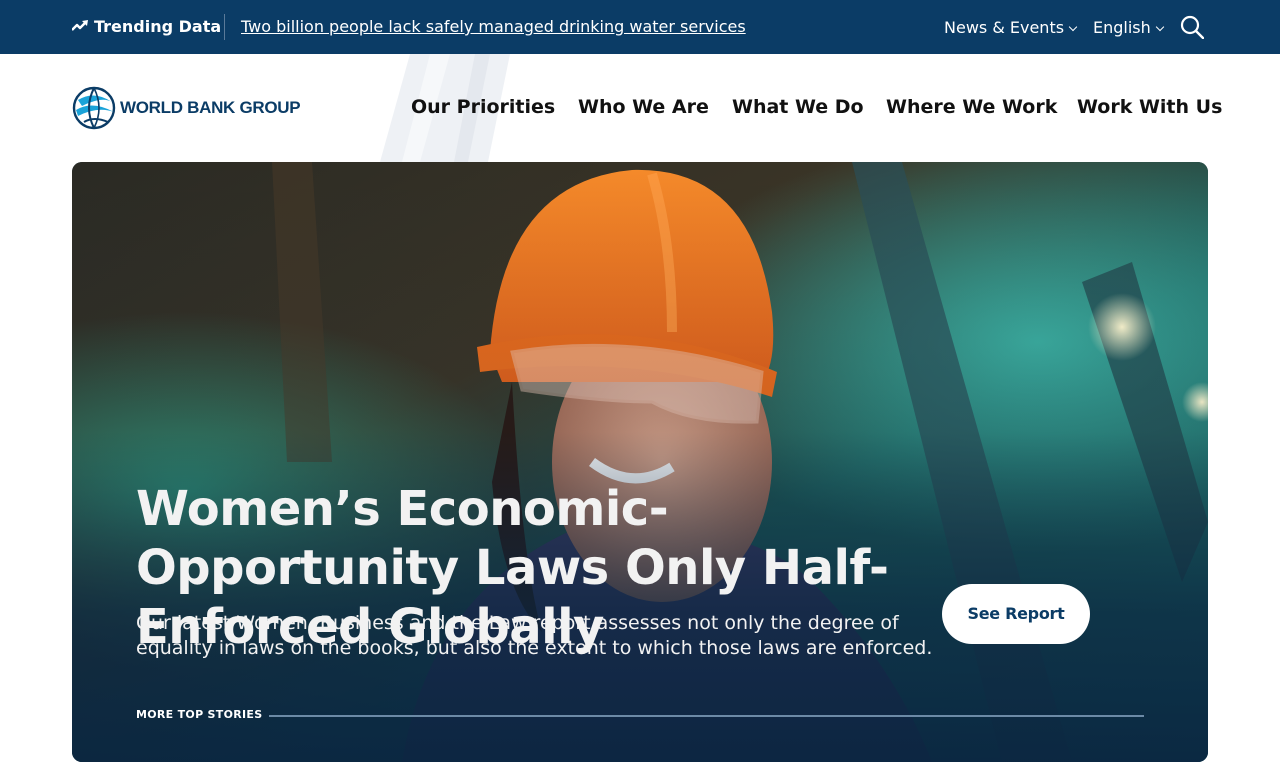 This screenshot has width=1280, height=762. Describe the element at coordinates (1016, 614) in the screenshot. I see `see-report-button: See Report` at that location.